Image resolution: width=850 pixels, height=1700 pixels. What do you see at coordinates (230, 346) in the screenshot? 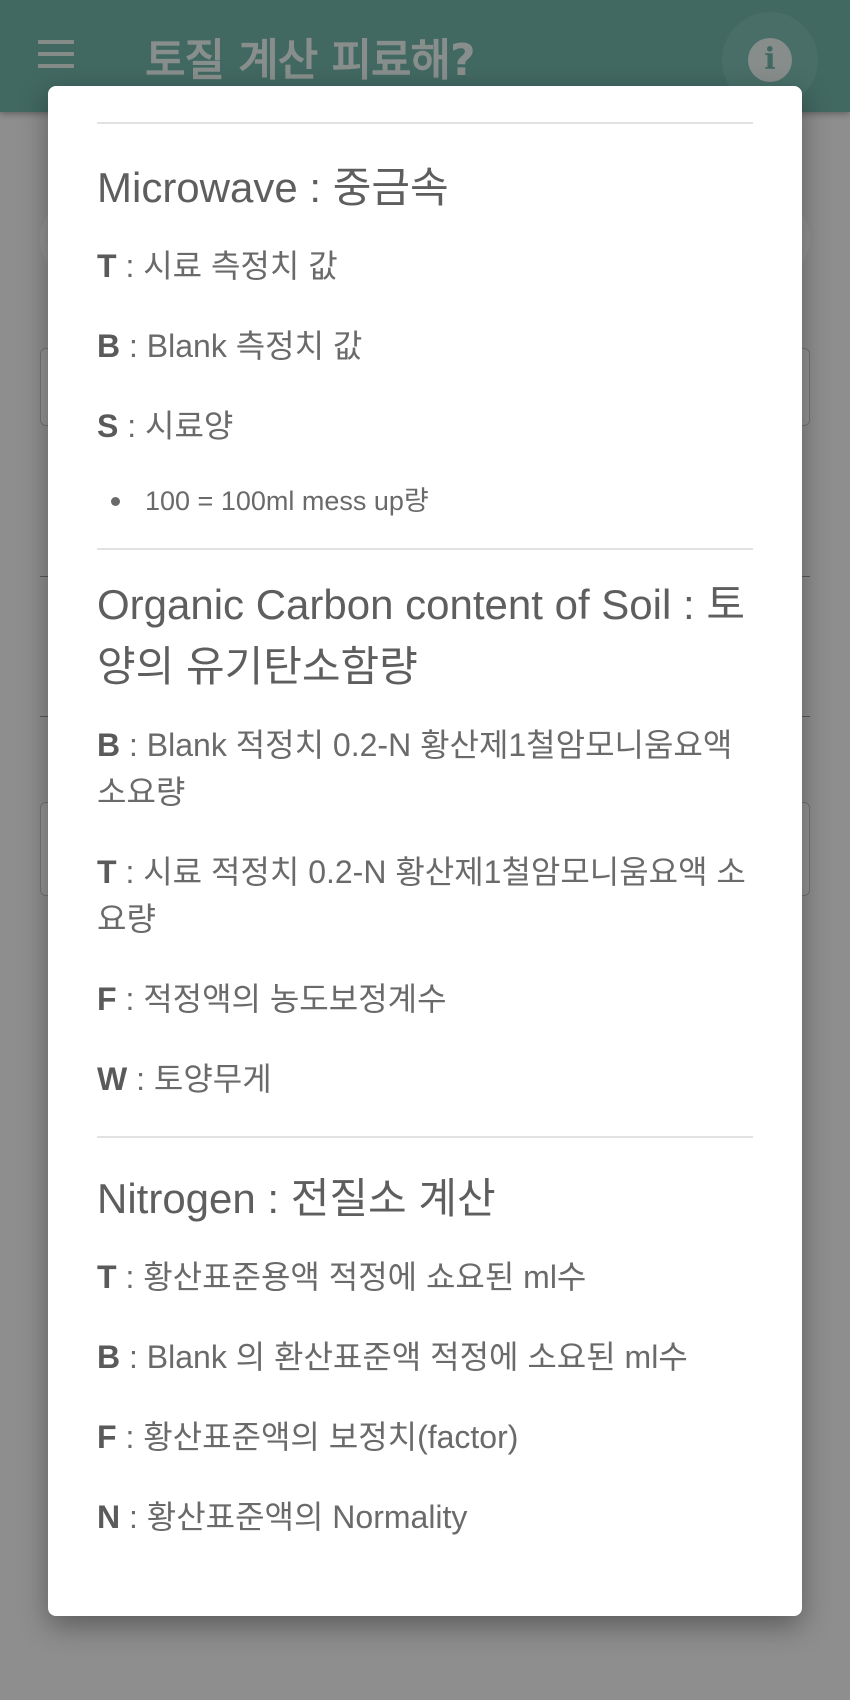
I see `definition-microwave-b: B : Blank 측정치 값` at bounding box center [230, 346].